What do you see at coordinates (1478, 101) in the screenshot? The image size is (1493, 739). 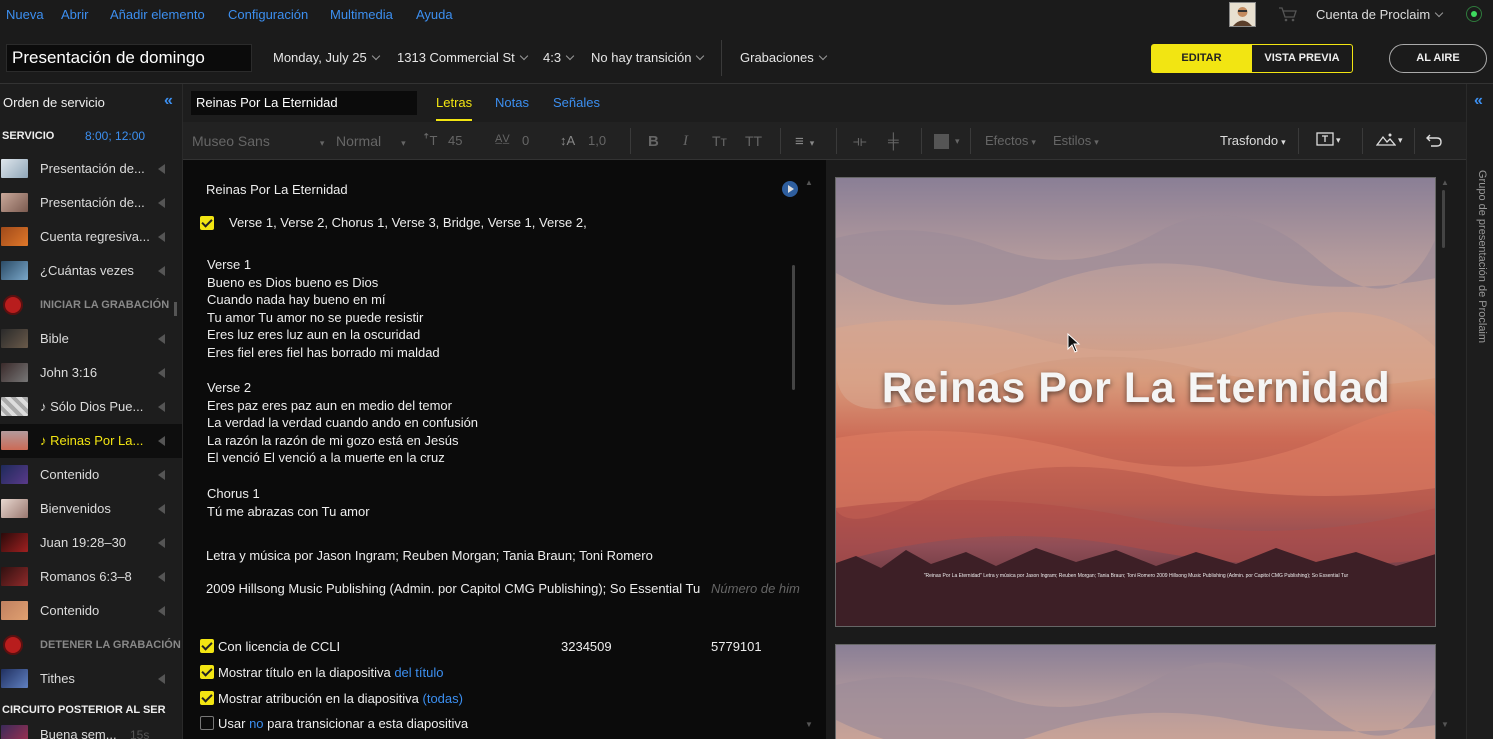 I see `collapse-right-icon: «` at bounding box center [1478, 101].